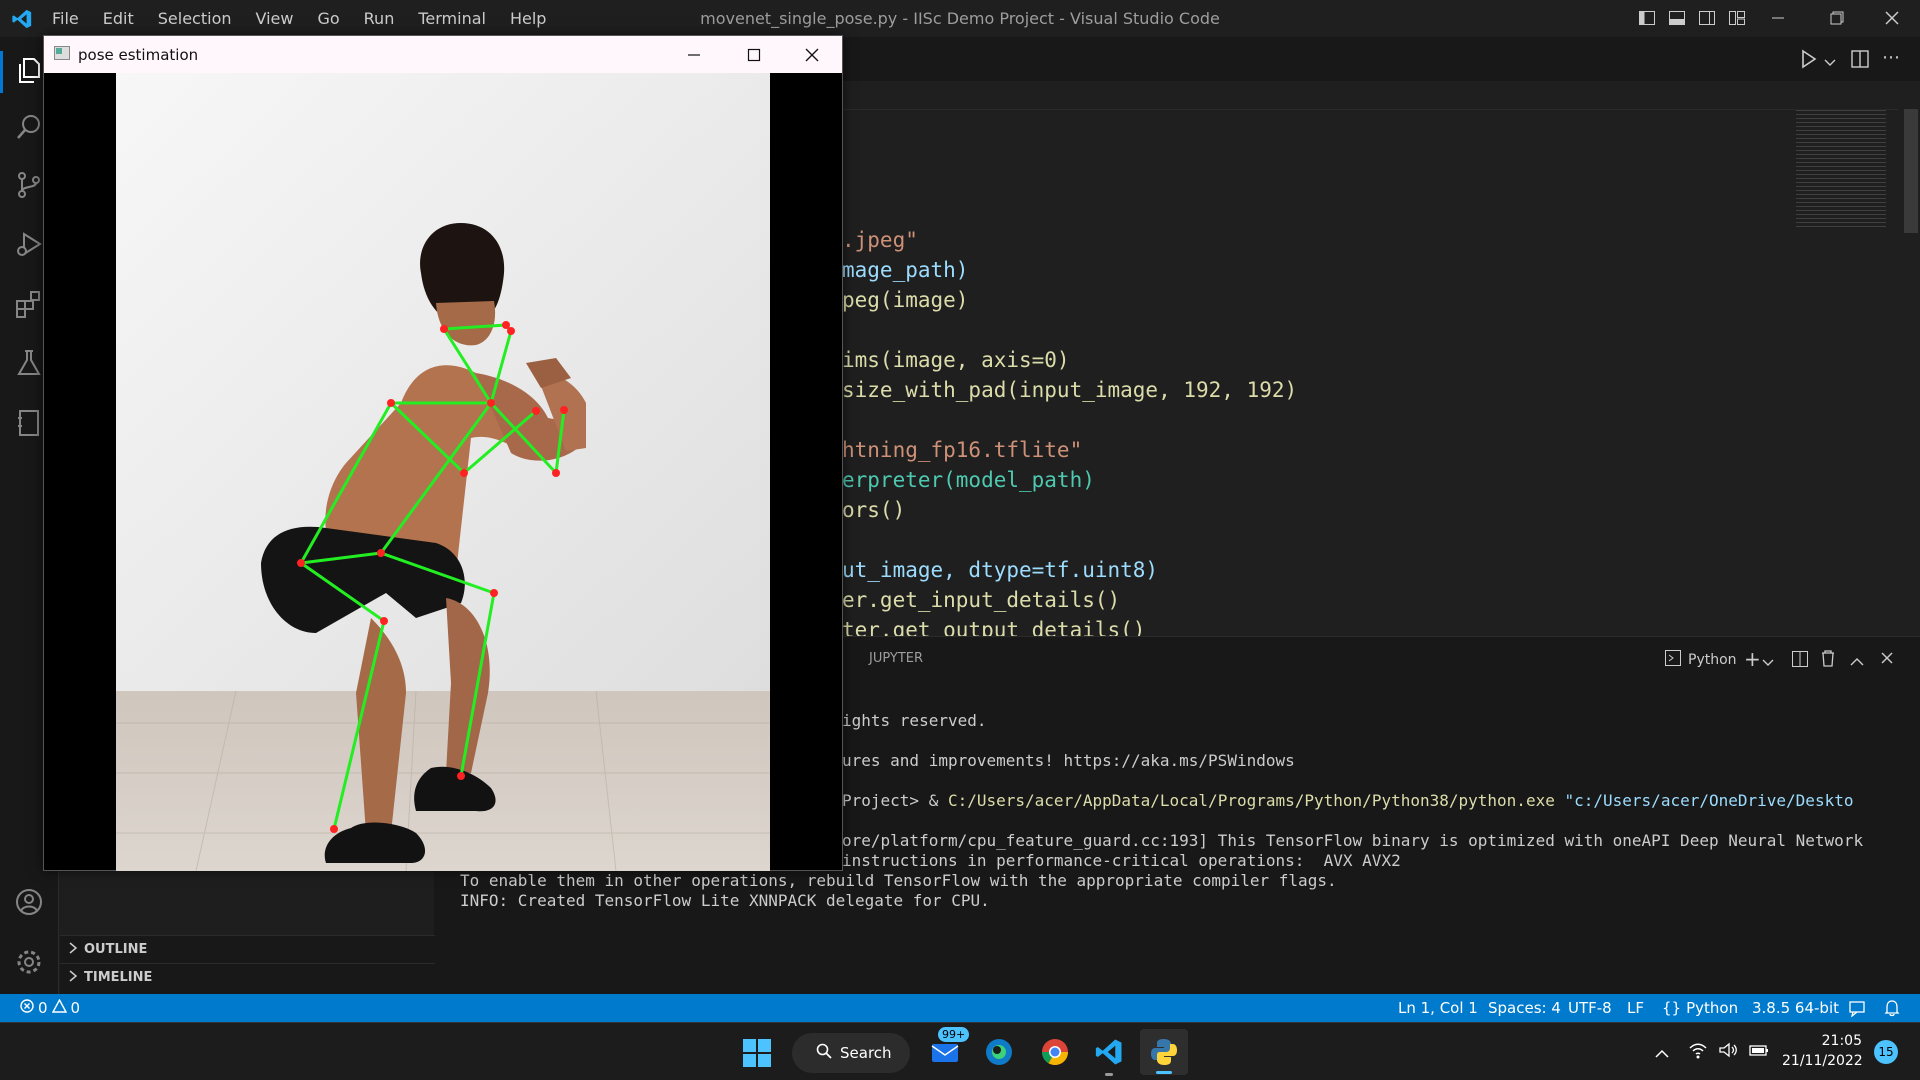 Image resolution: width=1920 pixels, height=1080 pixels. What do you see at coordinates (1662, 1054) in the screenshot?
I see `show-hidden-icons-chevron-icon` at bounding box center [1662, 1054].